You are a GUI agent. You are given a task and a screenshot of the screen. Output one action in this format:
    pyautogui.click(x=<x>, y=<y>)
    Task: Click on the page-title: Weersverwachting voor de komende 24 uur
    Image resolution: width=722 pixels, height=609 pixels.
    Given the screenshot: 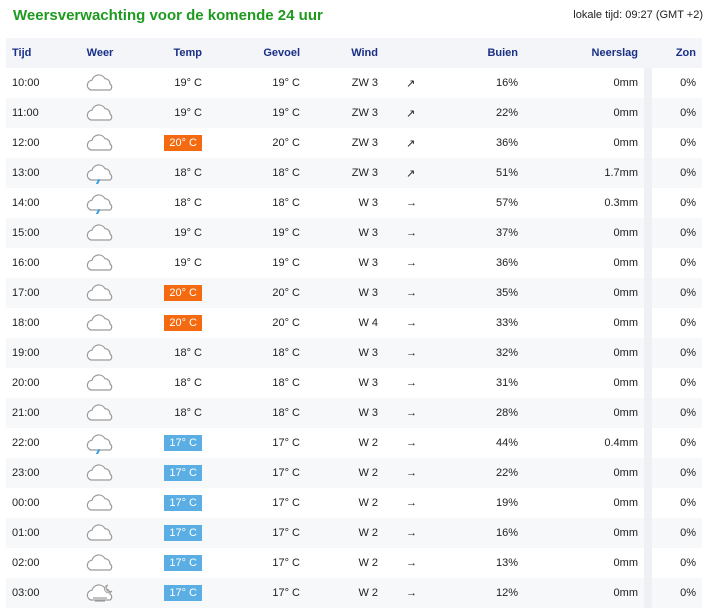 What is the action you would take?
    pyautogui.click(x=168, y=15)
    